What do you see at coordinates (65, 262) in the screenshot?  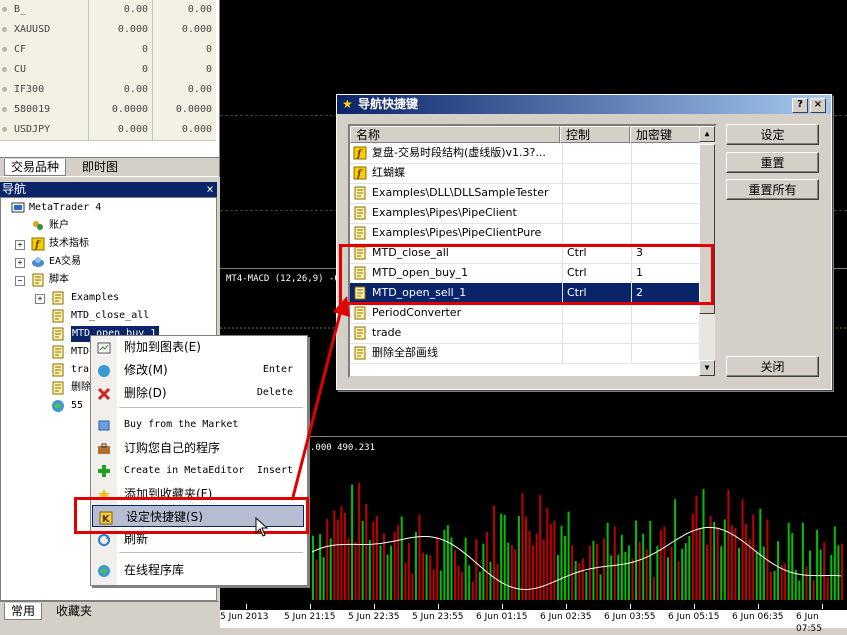 I see `tree-experts: EA交易` at bounding box center [65, 262].